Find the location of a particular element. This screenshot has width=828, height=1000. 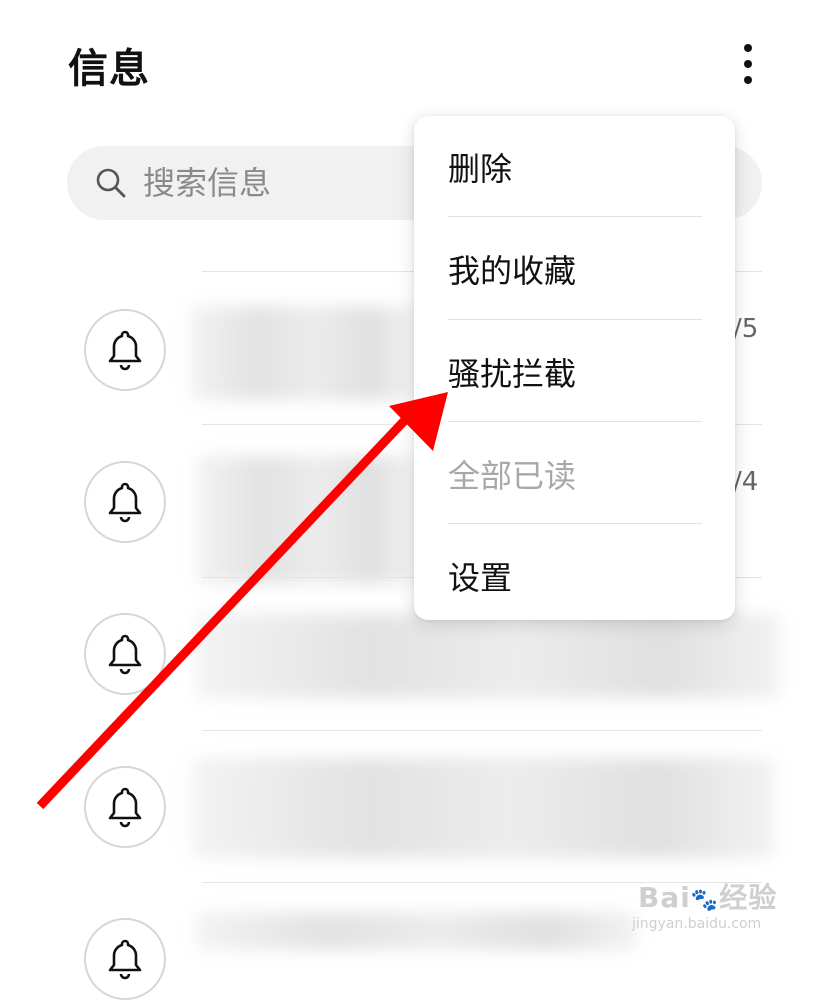

menu-item-spam-blocking: 骚扰拦截 is located at coordinates (575, 372).